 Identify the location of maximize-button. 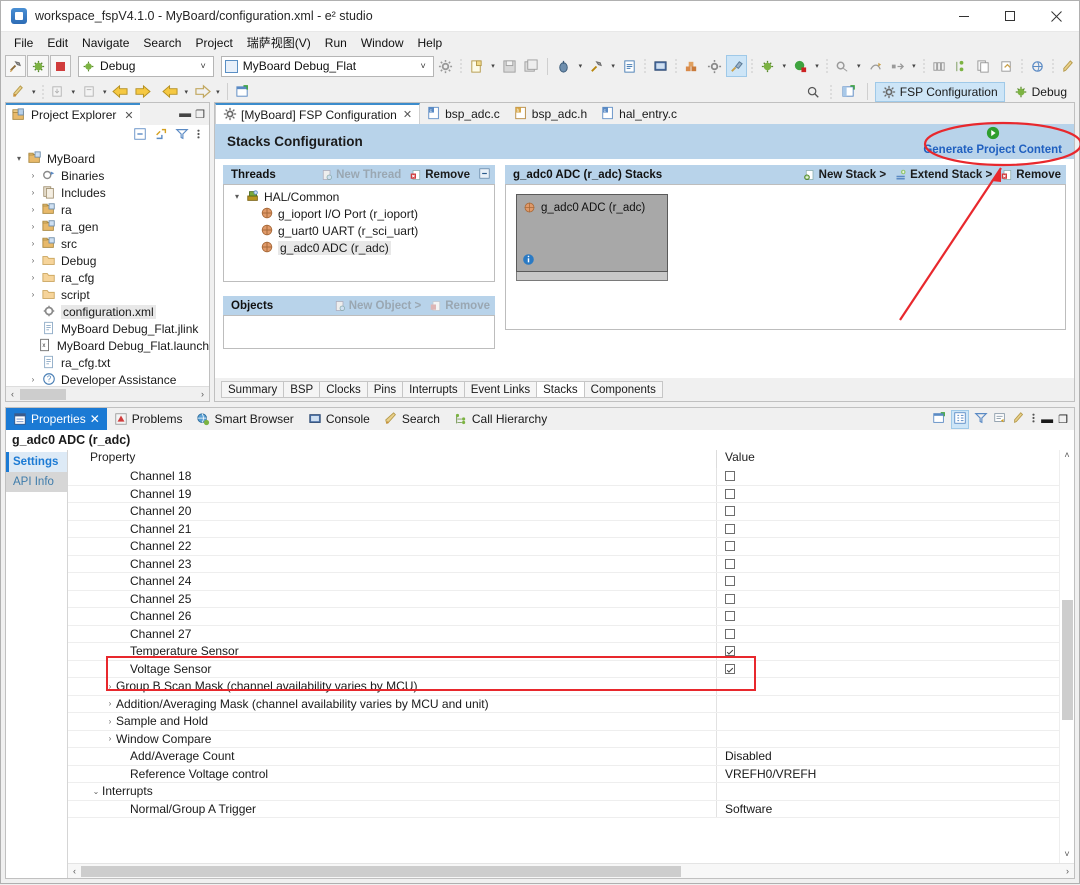
(1010, 16).